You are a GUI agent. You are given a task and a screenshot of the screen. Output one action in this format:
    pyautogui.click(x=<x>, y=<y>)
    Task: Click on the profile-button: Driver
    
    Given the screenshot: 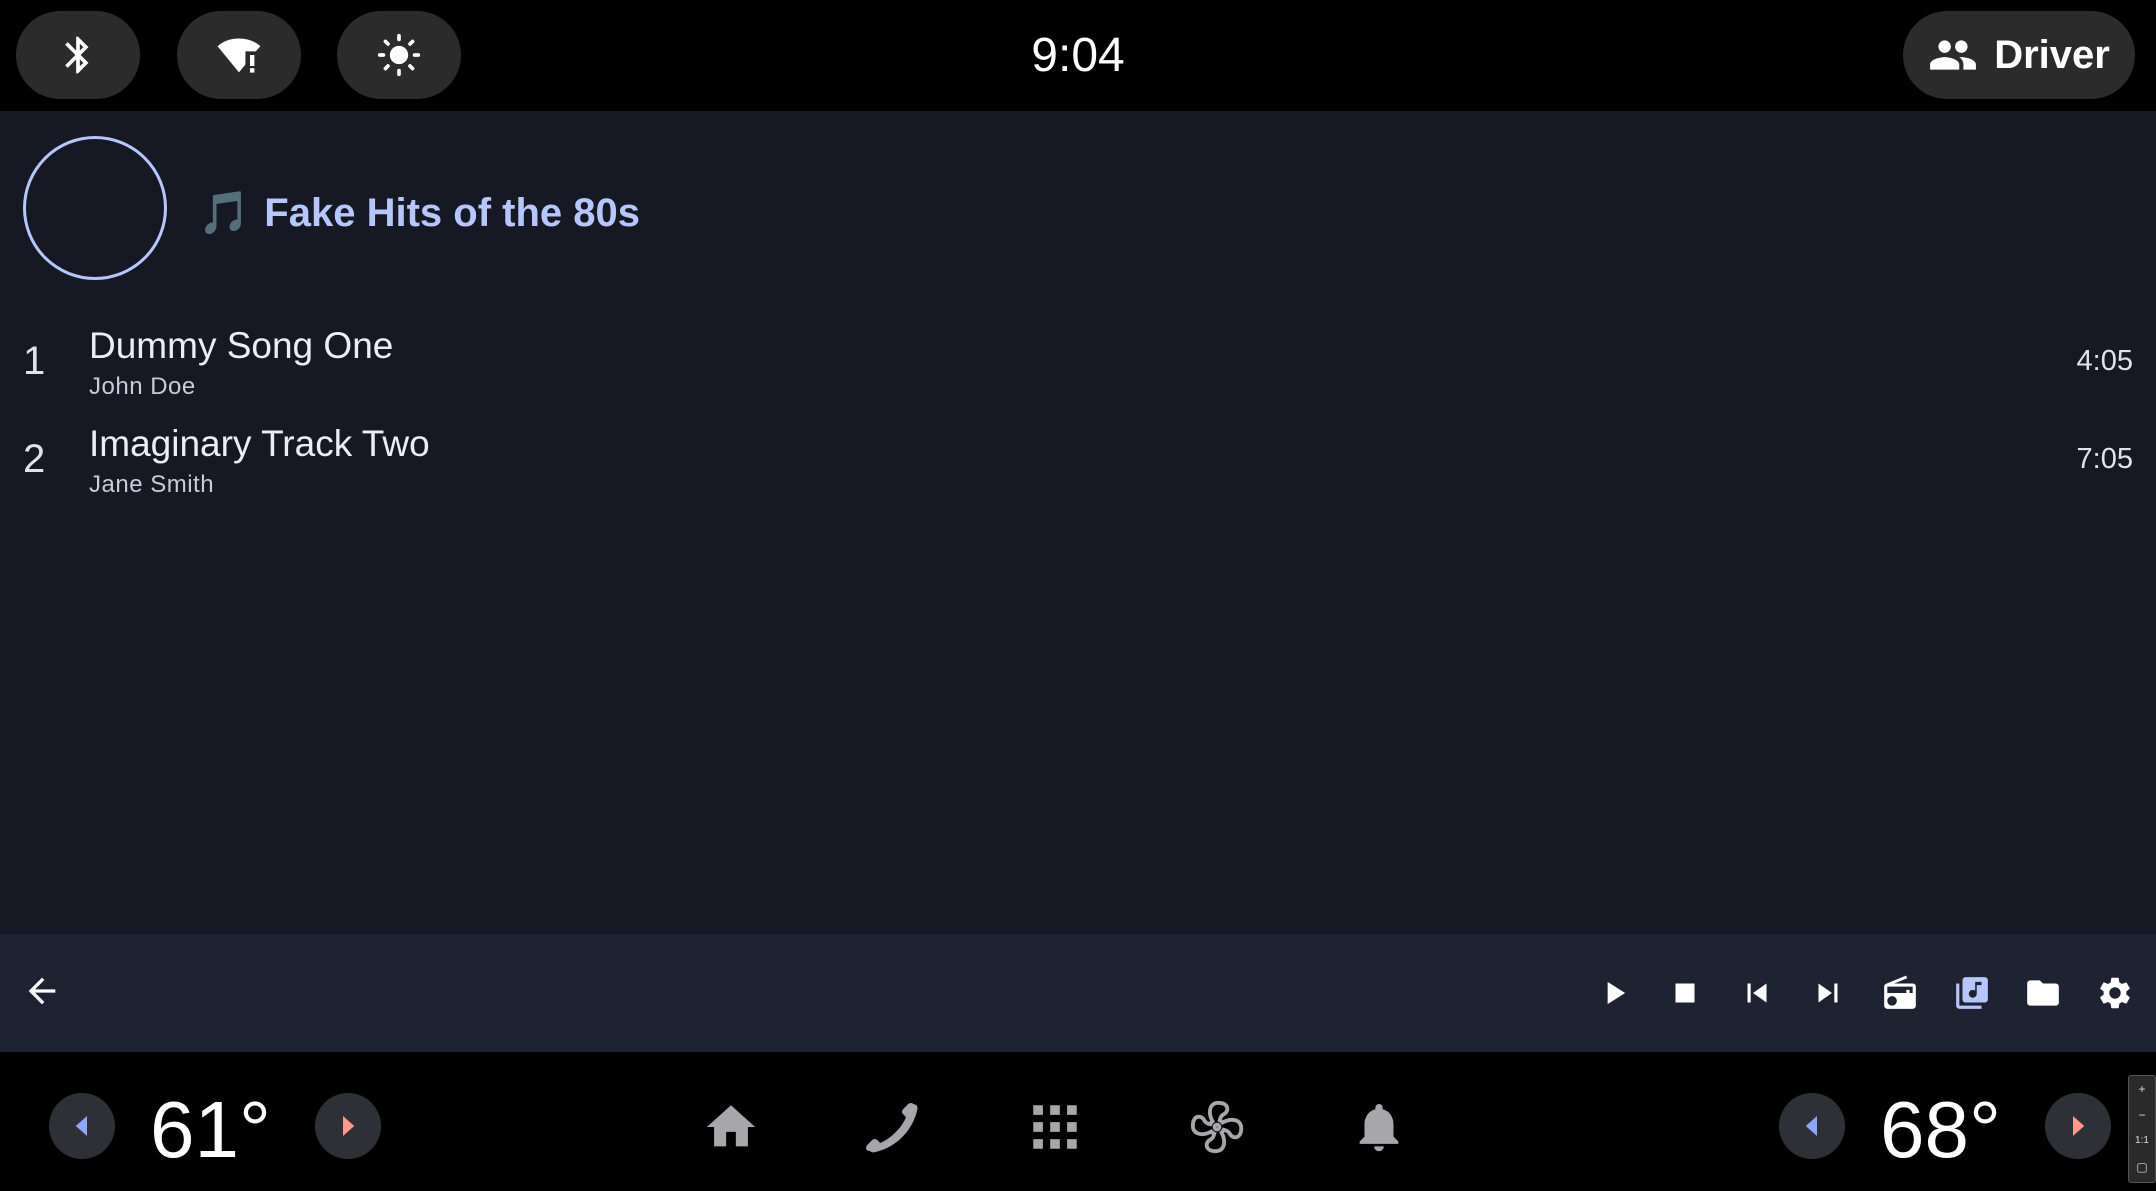 What is the action you would take?
    pyautogui.click(x=2019, y=55)
    